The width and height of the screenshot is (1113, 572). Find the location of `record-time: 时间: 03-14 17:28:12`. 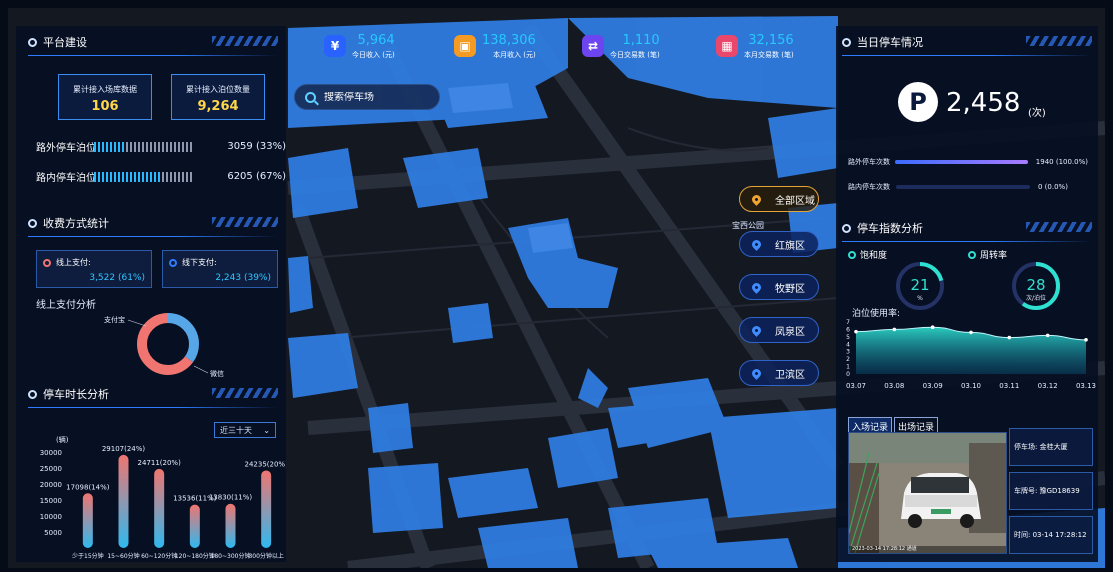

record-time: 时间: 03-14 17:28:12 is located at coordinates (1051, 535).